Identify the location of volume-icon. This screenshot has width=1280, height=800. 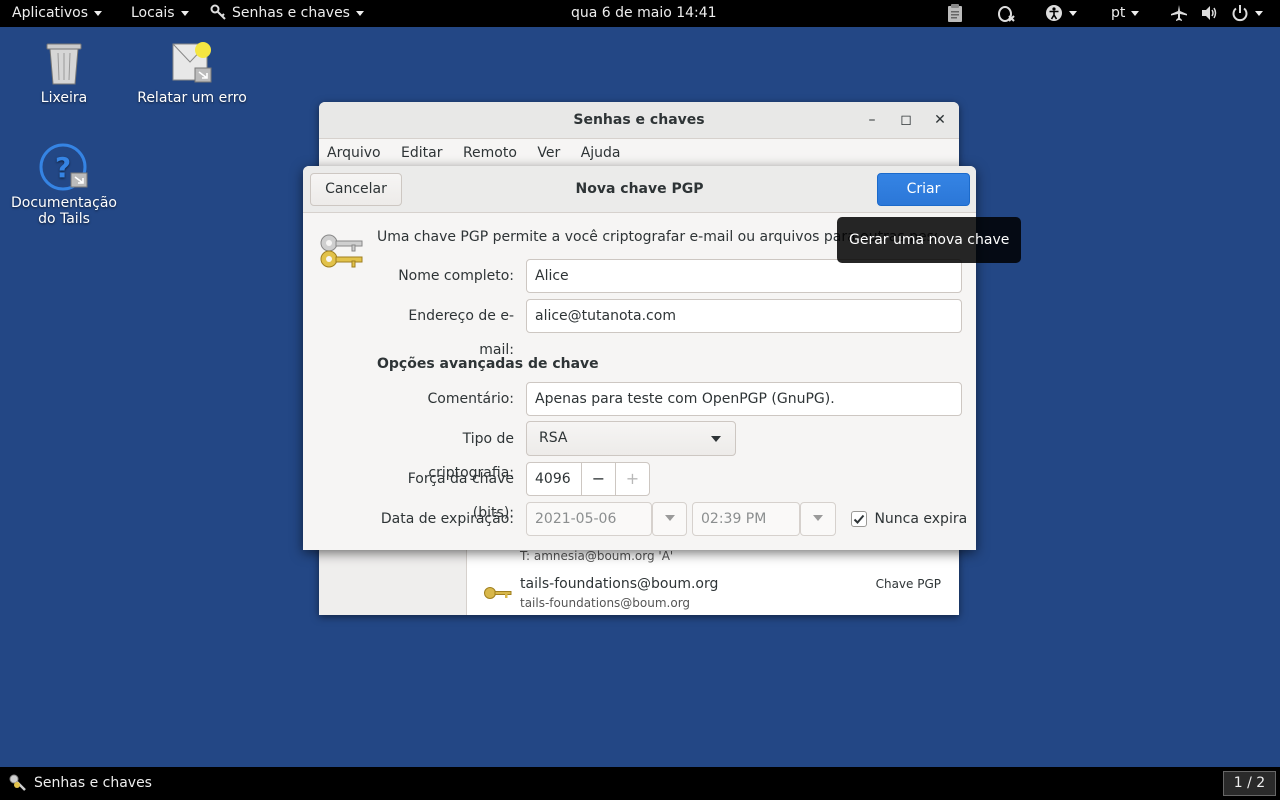
(1209, 13).